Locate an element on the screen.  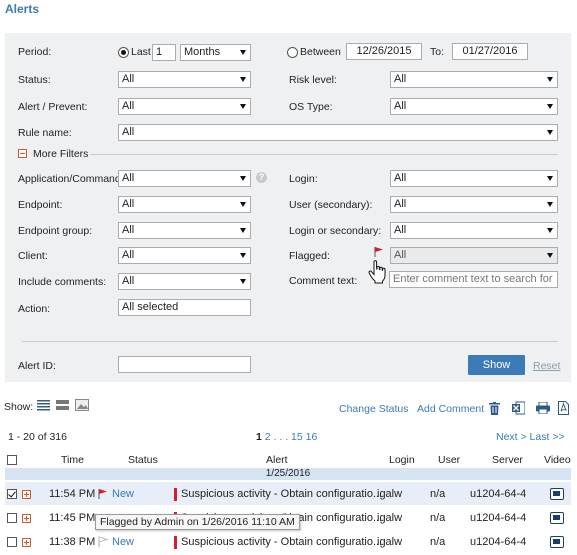
show-button: Show is located at coordinates (496, 365).